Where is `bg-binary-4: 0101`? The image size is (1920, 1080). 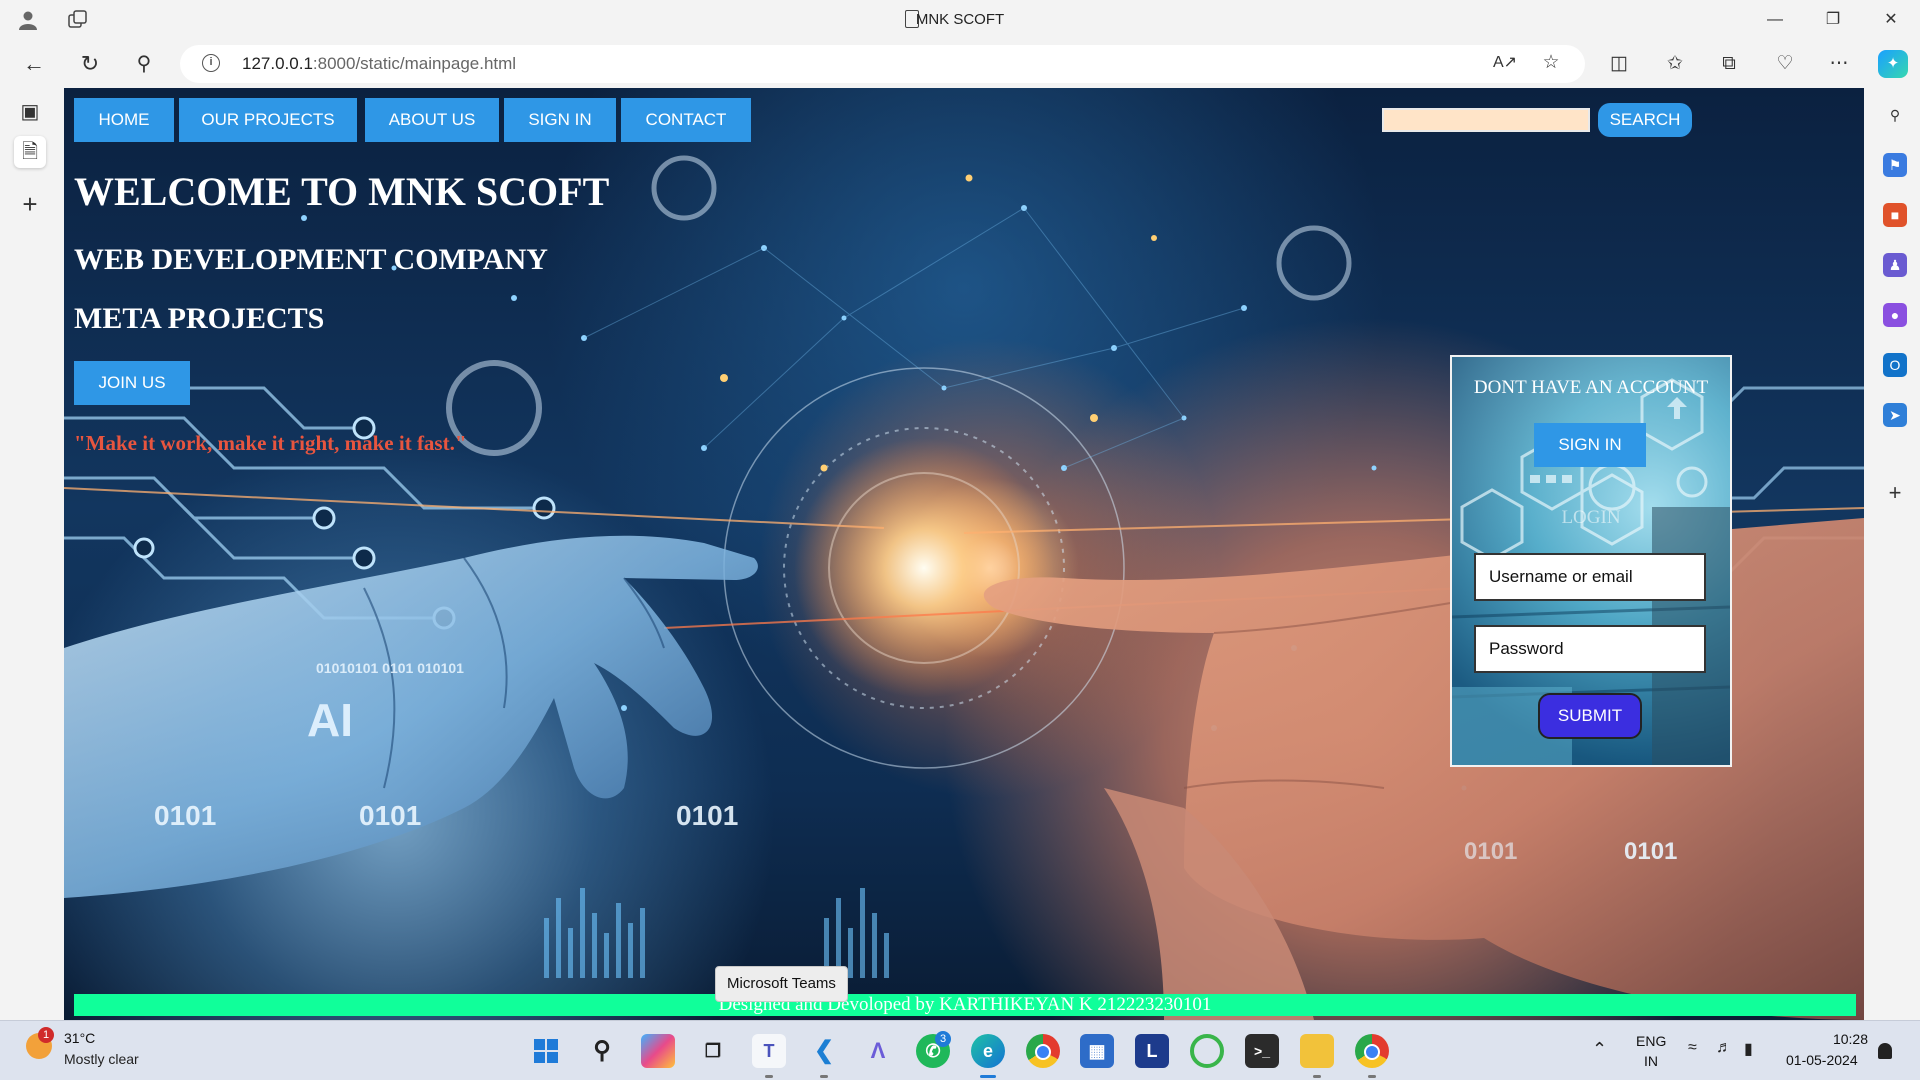
bg-binary-4: 0101 is located at coordinates (1650, 851).